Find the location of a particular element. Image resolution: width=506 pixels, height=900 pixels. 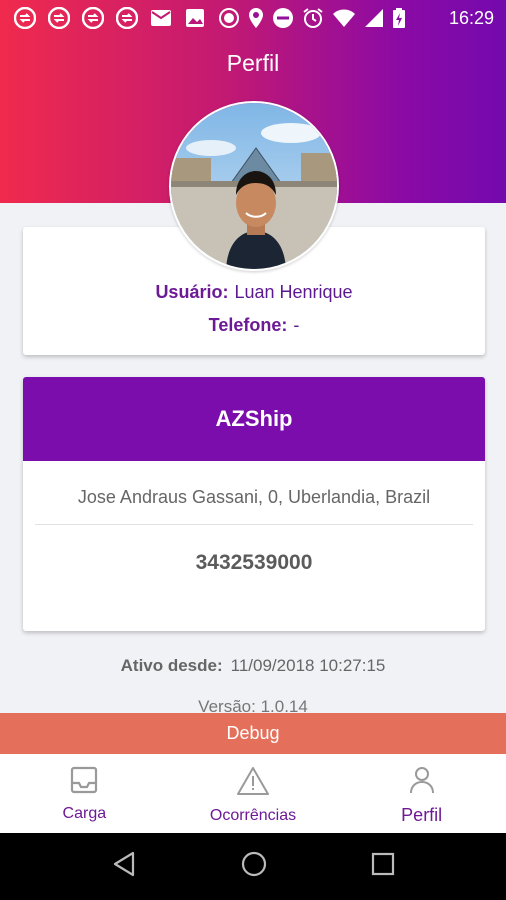

record-icon is located at coordinates (229, 18).